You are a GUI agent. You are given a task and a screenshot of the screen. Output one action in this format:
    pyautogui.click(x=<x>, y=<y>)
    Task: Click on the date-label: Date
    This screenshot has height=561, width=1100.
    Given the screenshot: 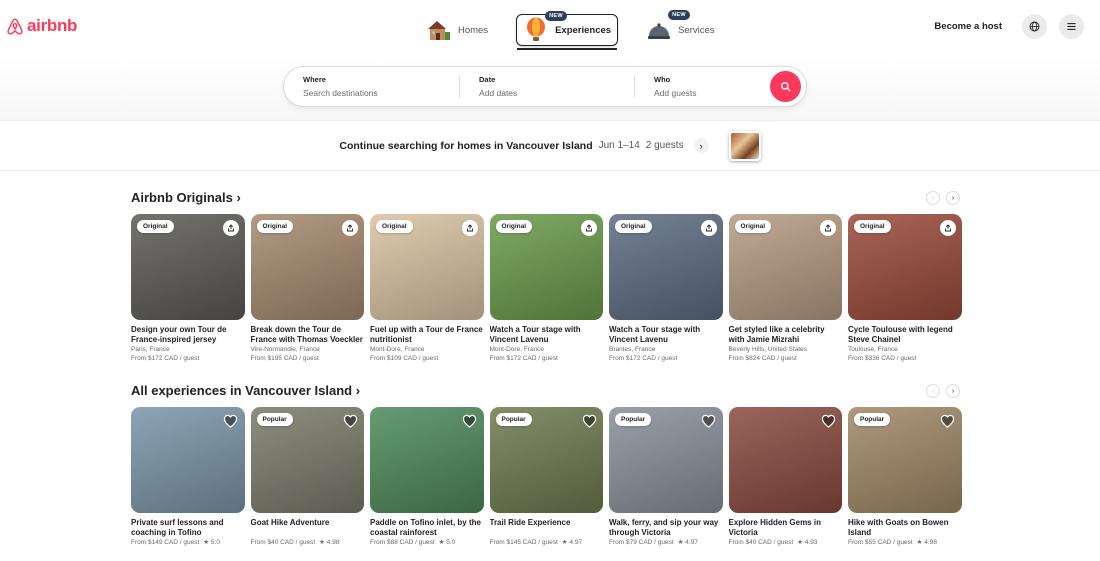 What is the action you would take?
    pyautogui.click(x=487, y=79)
    